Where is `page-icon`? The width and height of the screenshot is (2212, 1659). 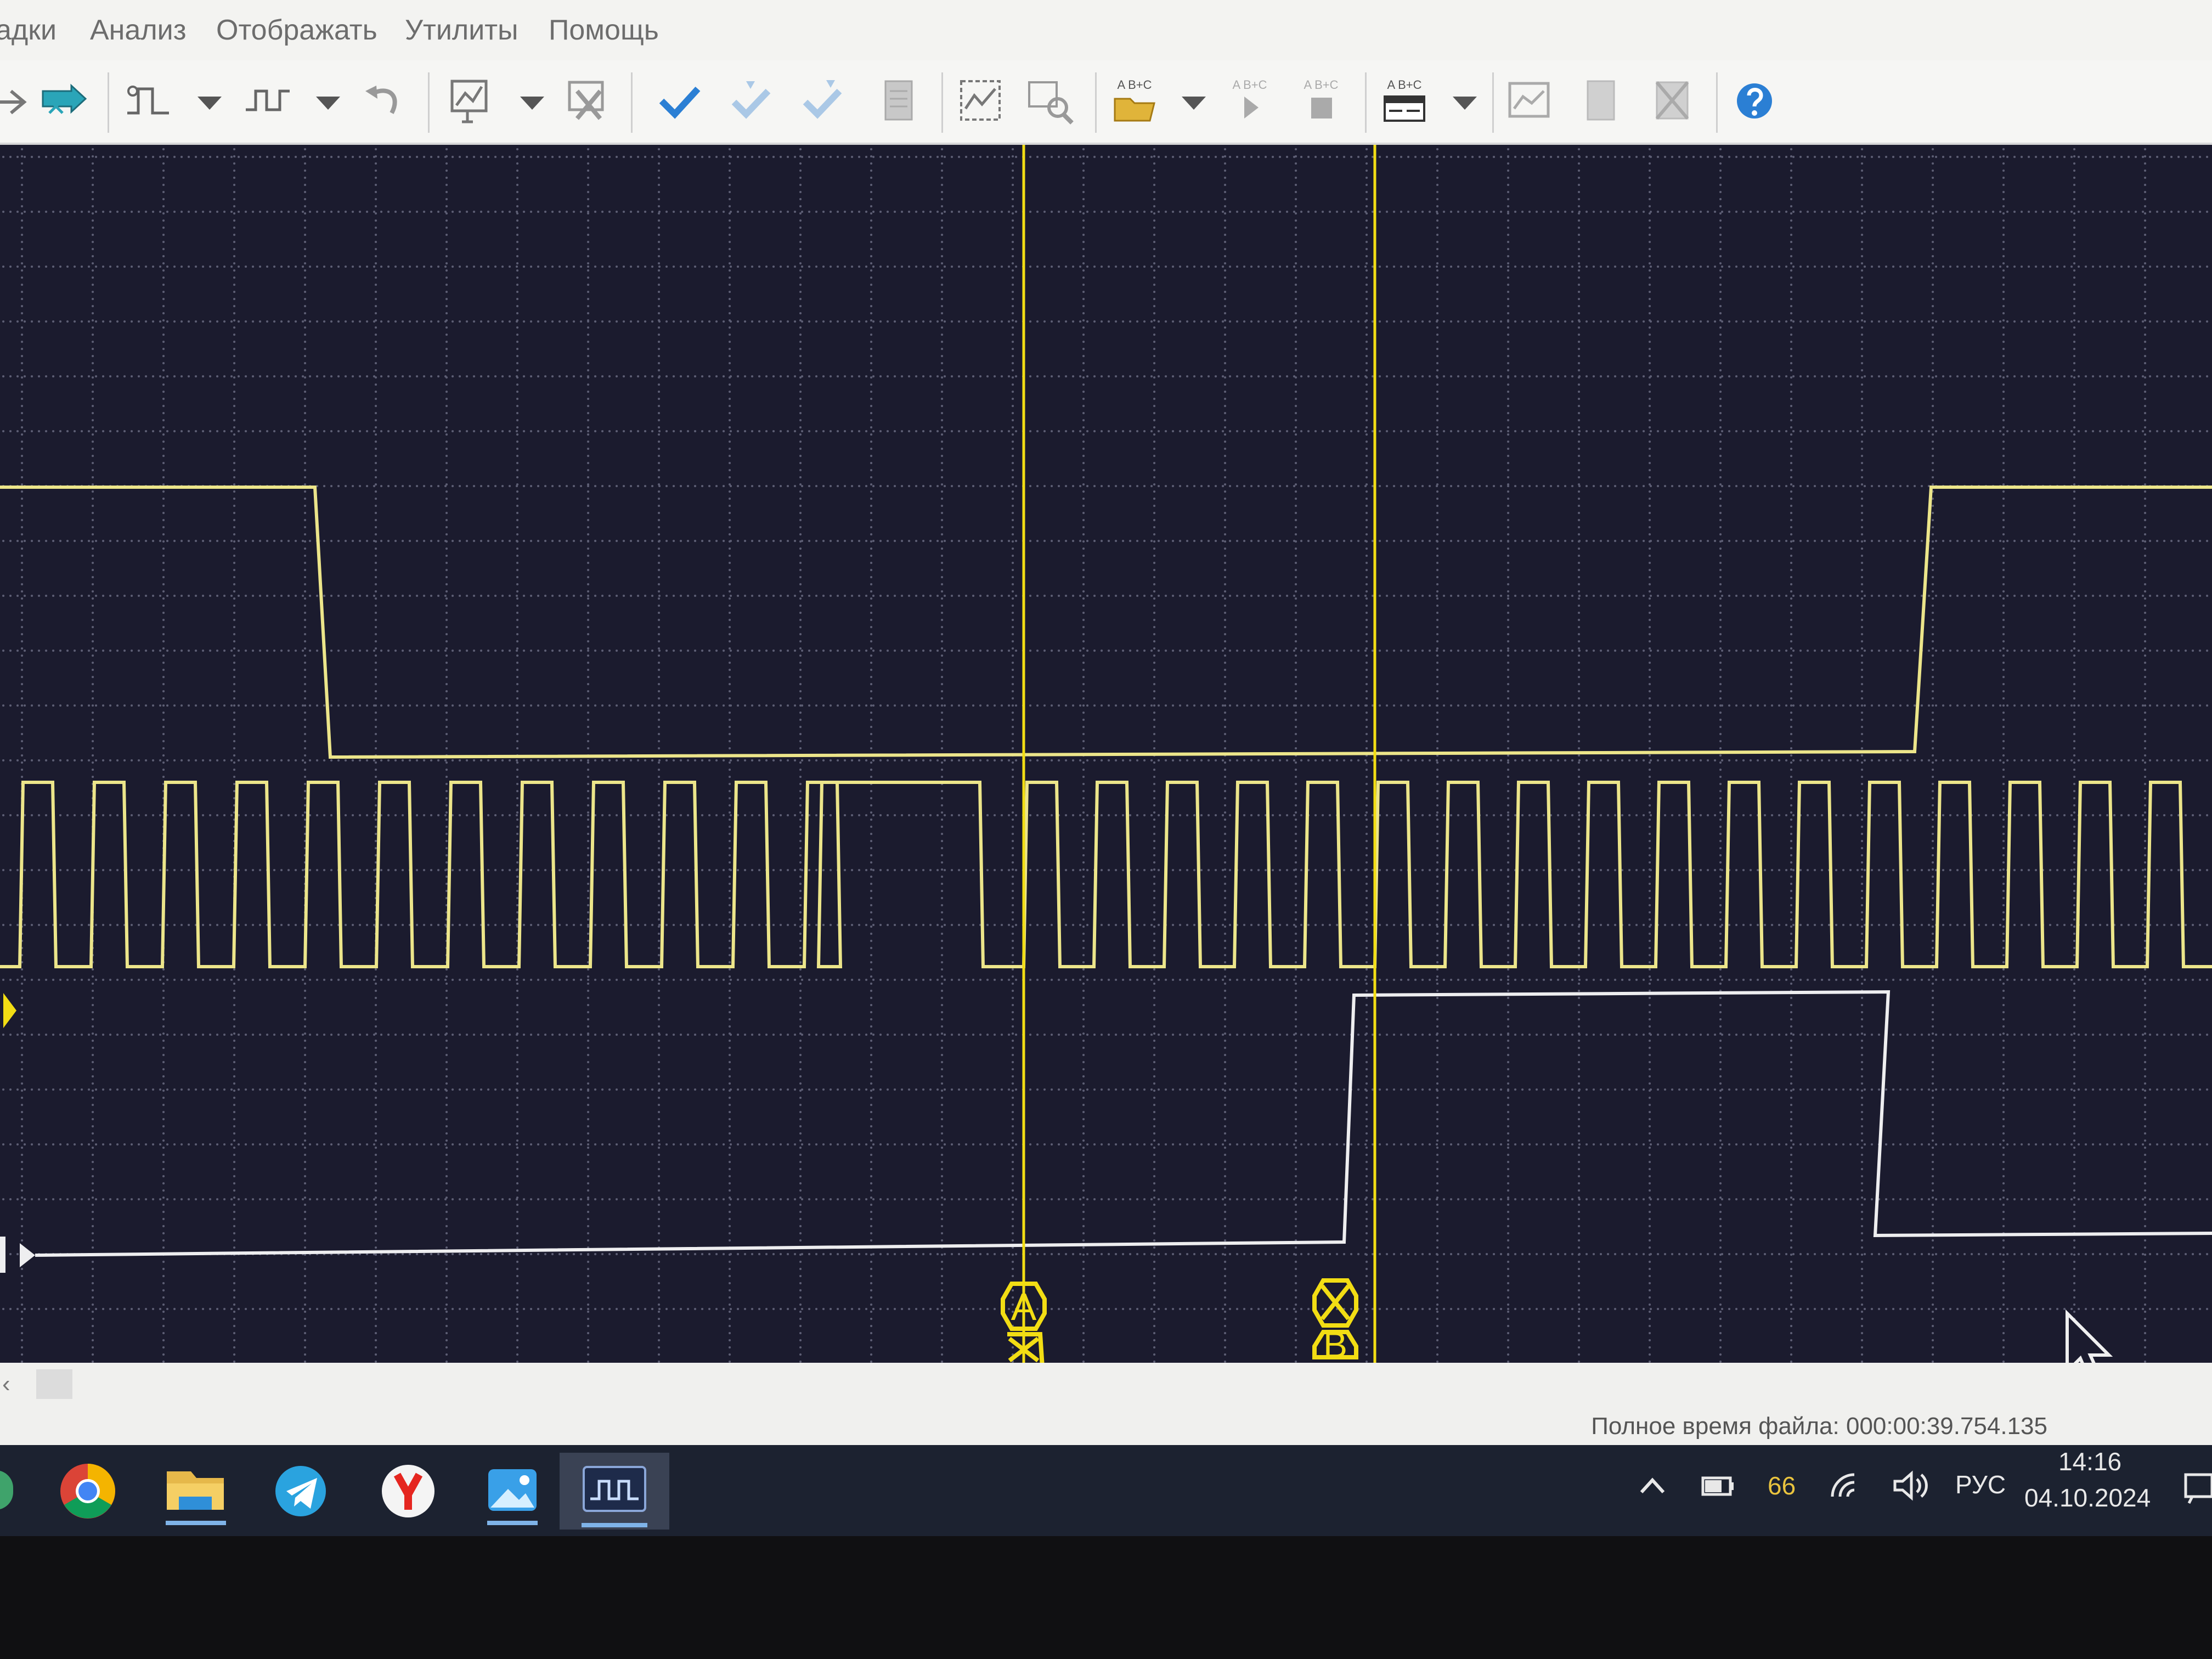 page-icon is located at coordinates (1601, 101).